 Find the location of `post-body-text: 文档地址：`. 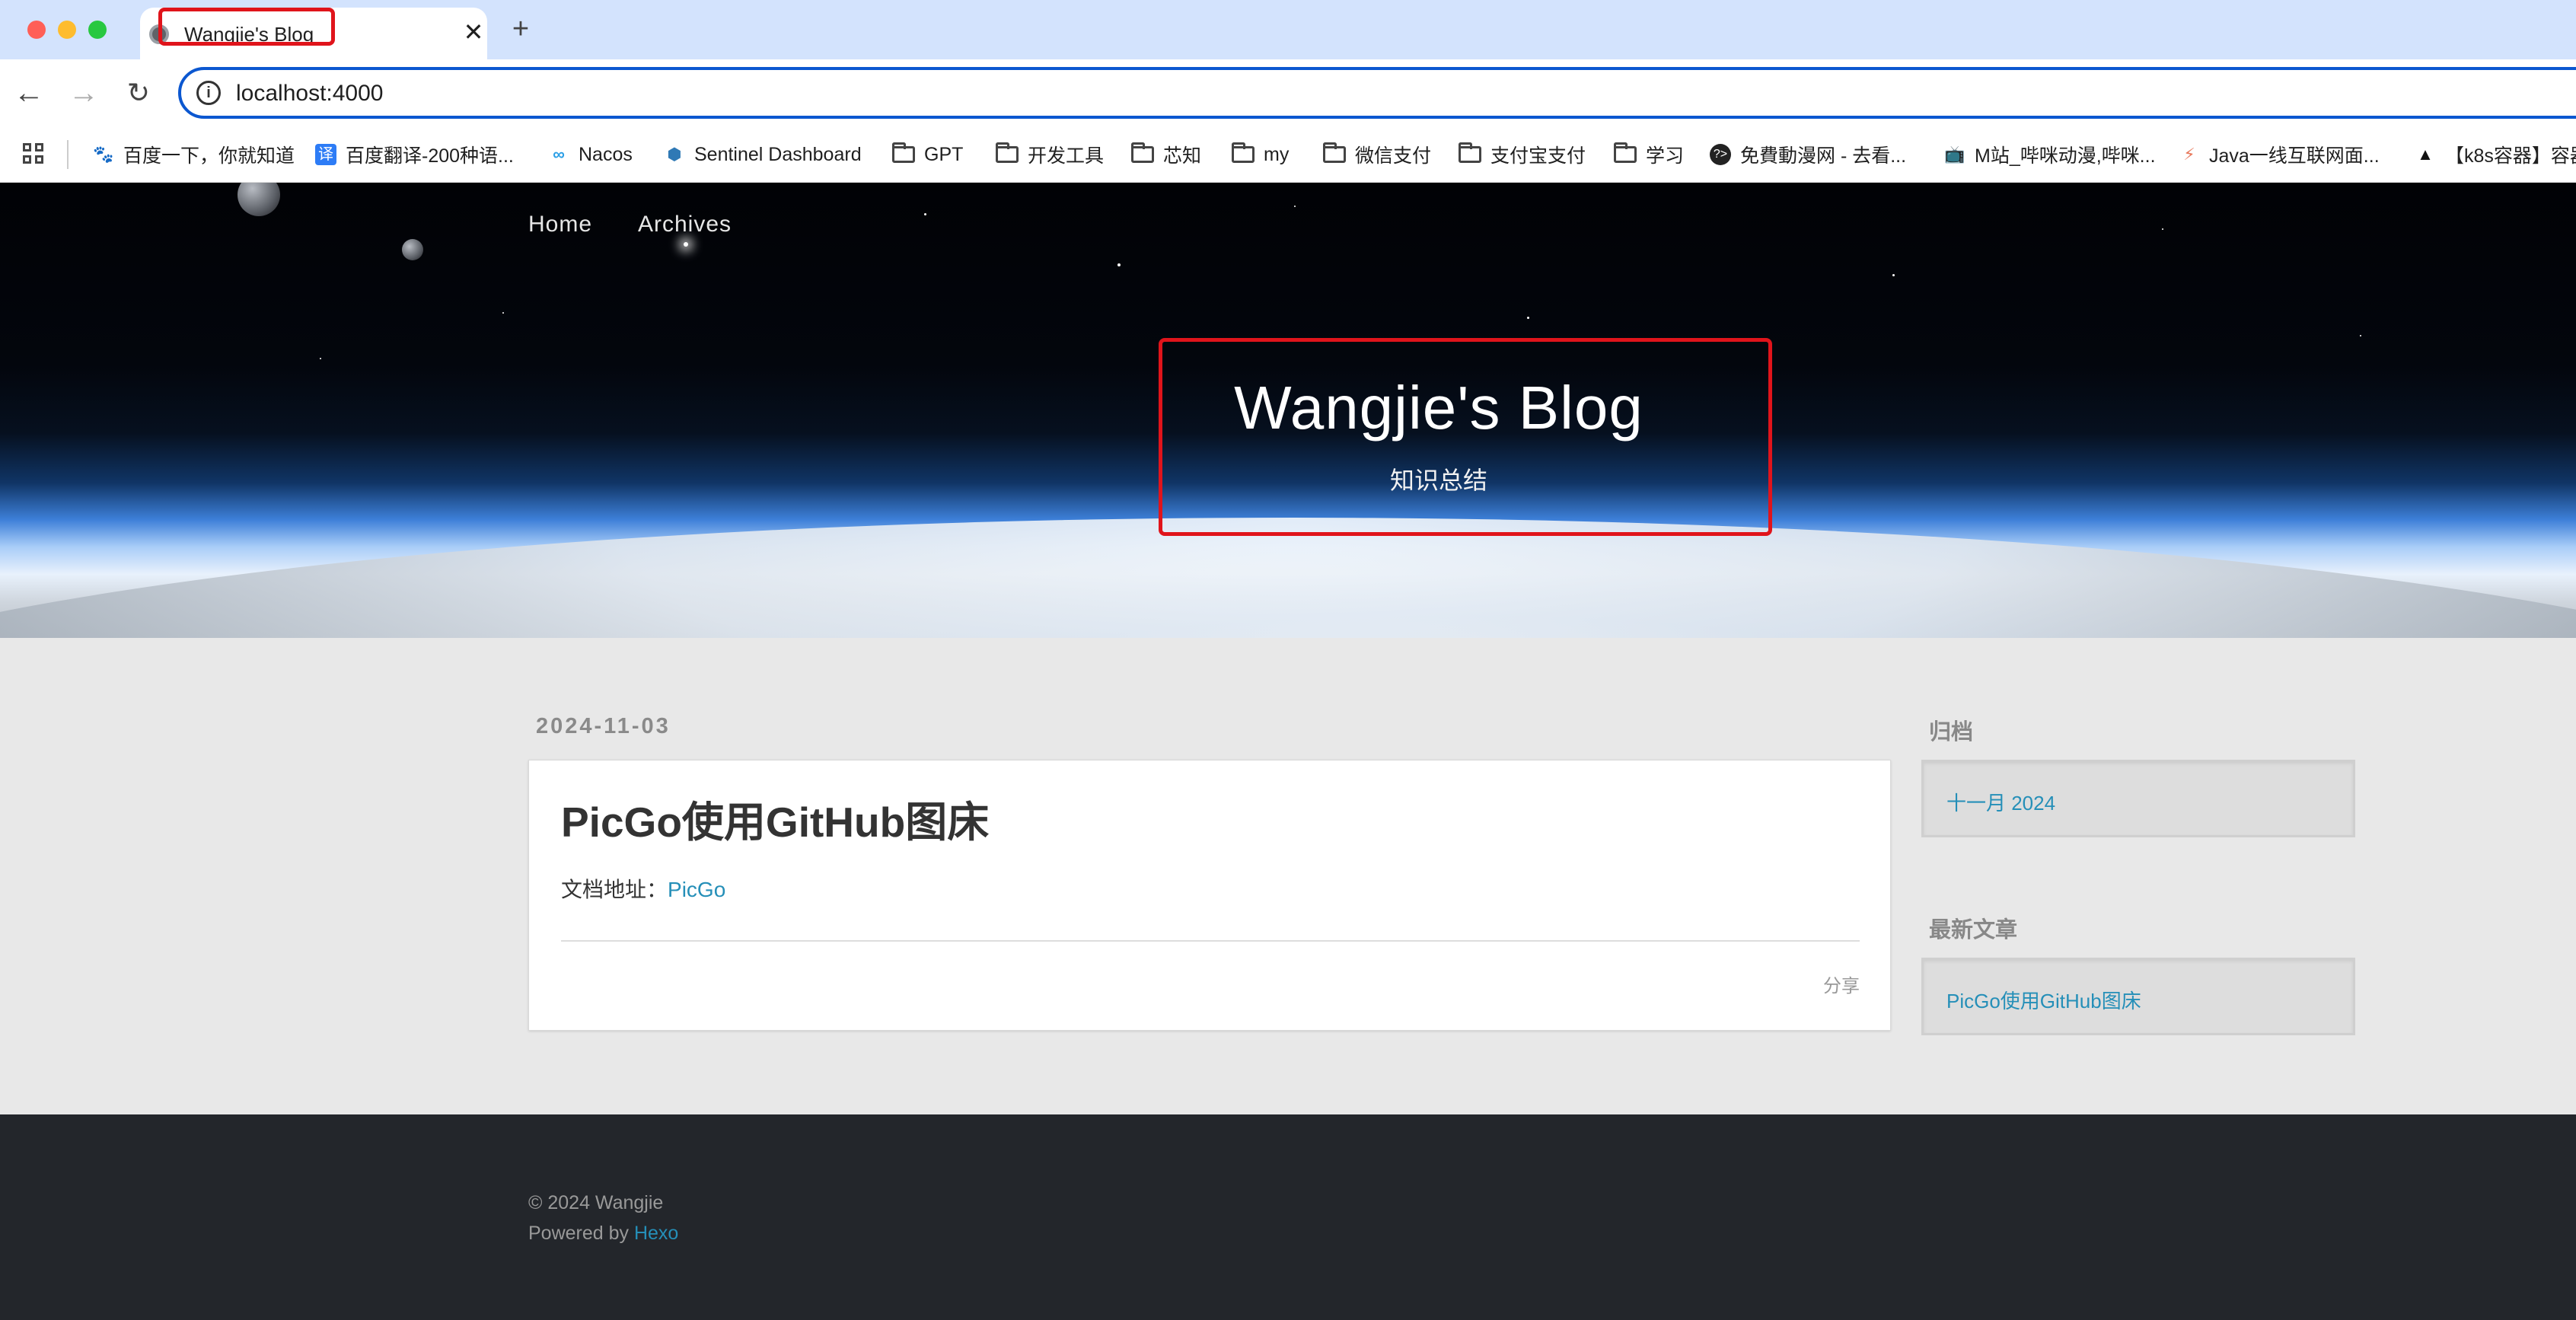

post-body-text: 文档地址： is located at coordinates (614, 890).